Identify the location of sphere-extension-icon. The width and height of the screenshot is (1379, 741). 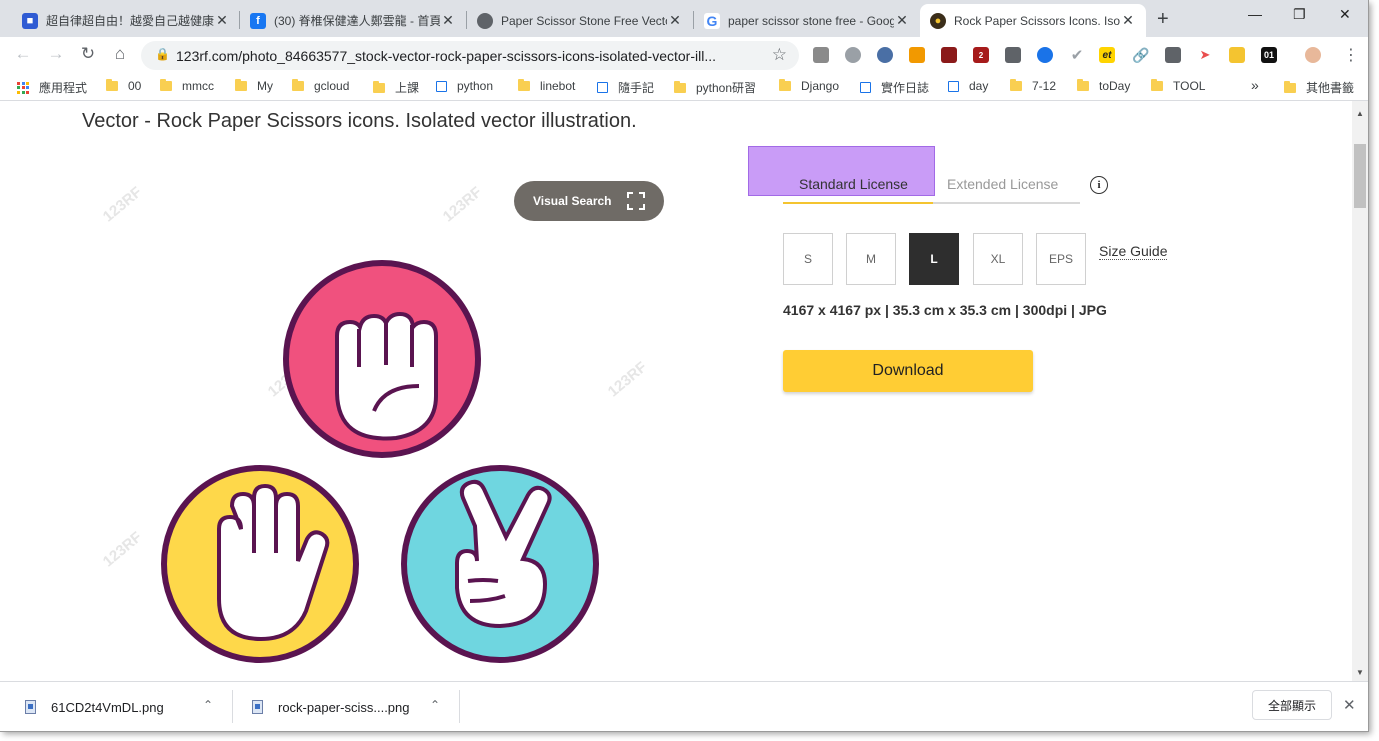
(853, 55).